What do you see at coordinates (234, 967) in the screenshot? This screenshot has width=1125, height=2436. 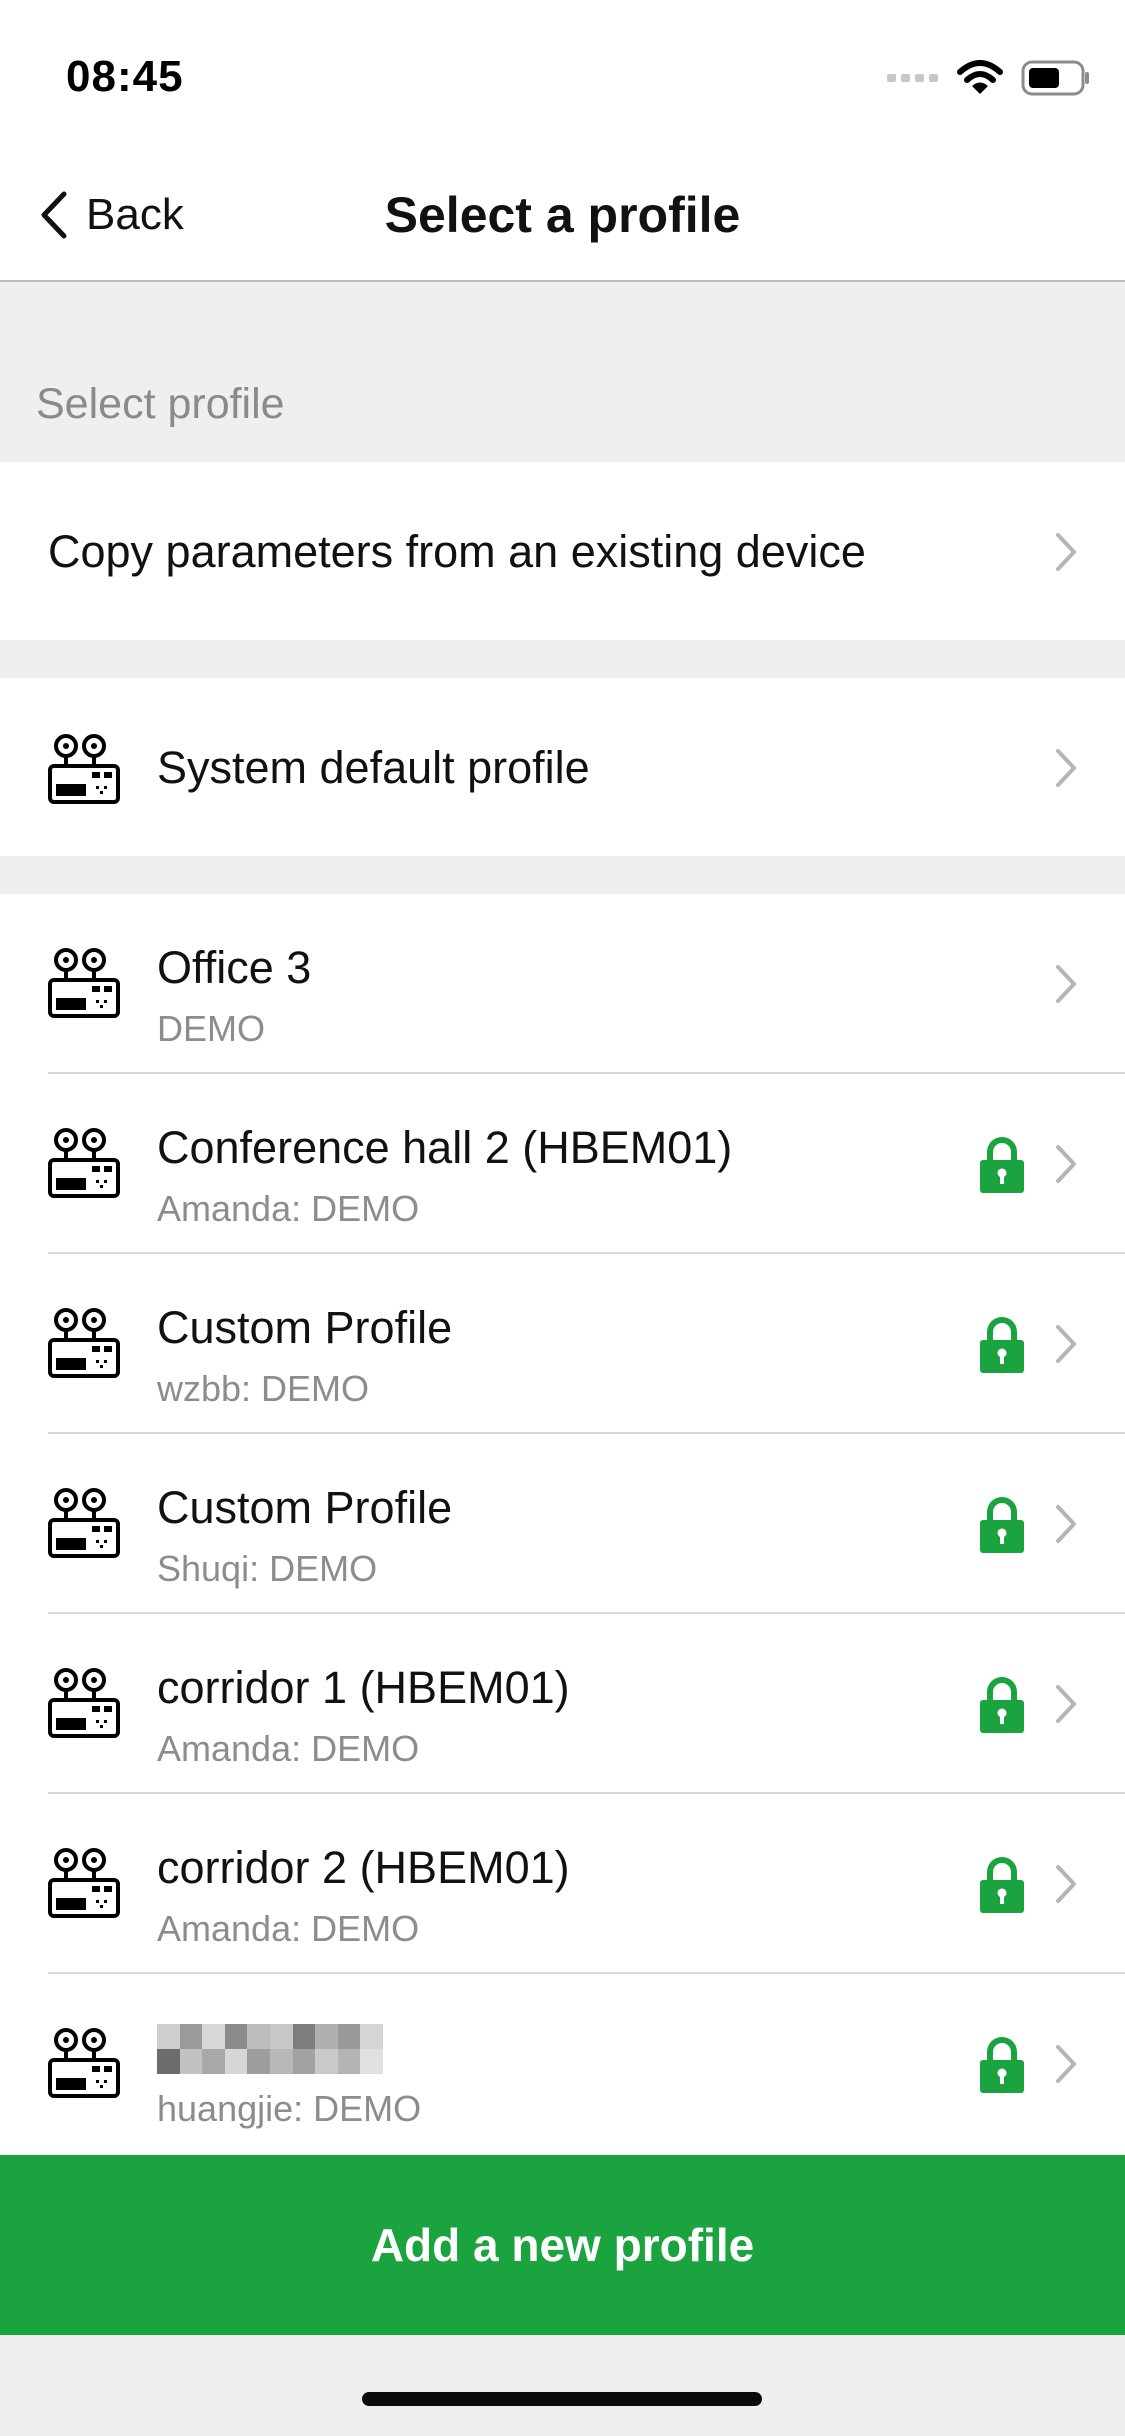 I see `profile-title: Office 3` at bounding box center [234, 967].